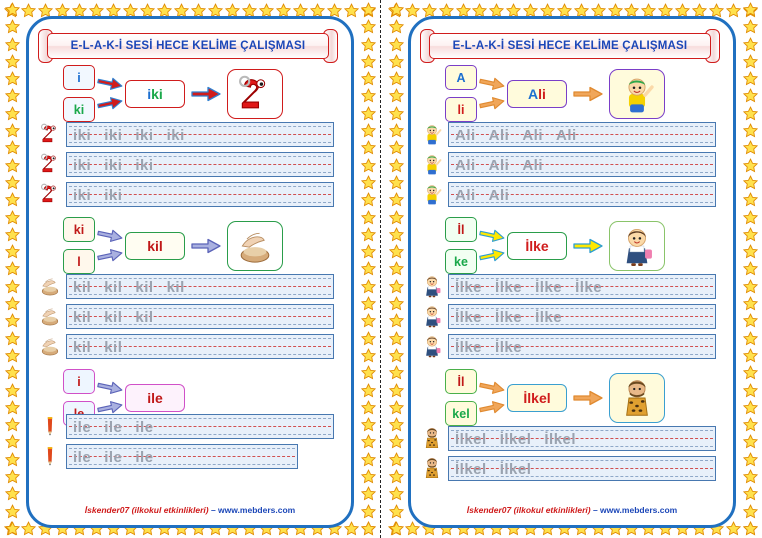 This screenshot has height=538, width=762. Describe the element at coordinates (104, 347) in the screenshot. I see `trace-text: kil kil` at that location.